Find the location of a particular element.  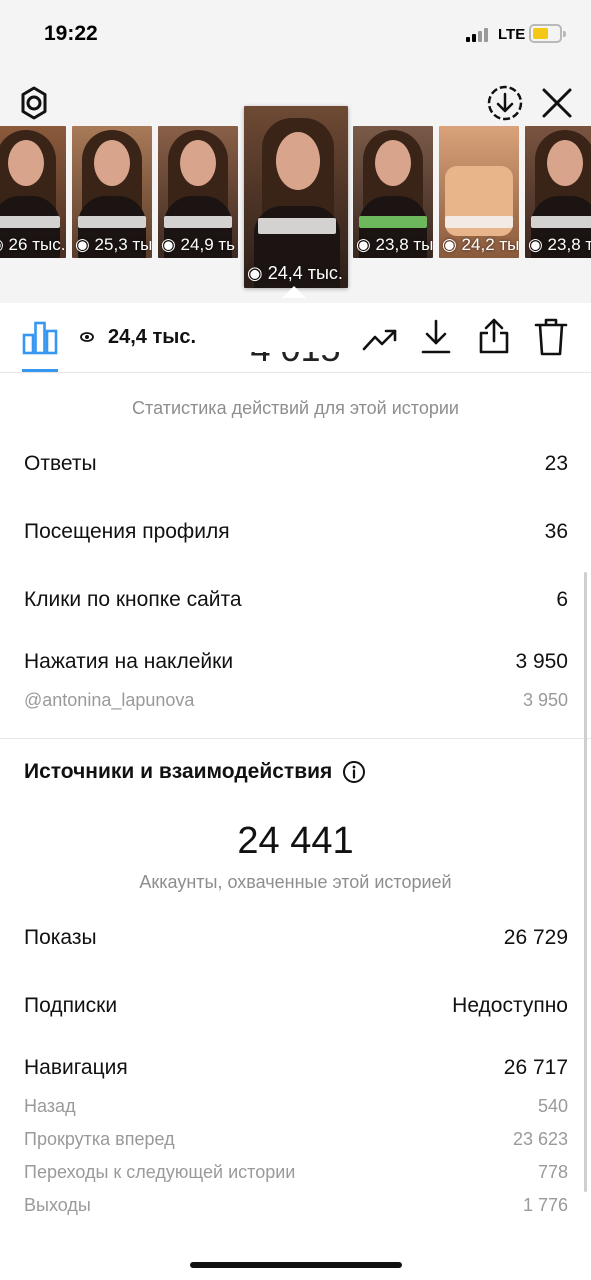

metric-label: Выходы is located at coordinates (57, 1205).